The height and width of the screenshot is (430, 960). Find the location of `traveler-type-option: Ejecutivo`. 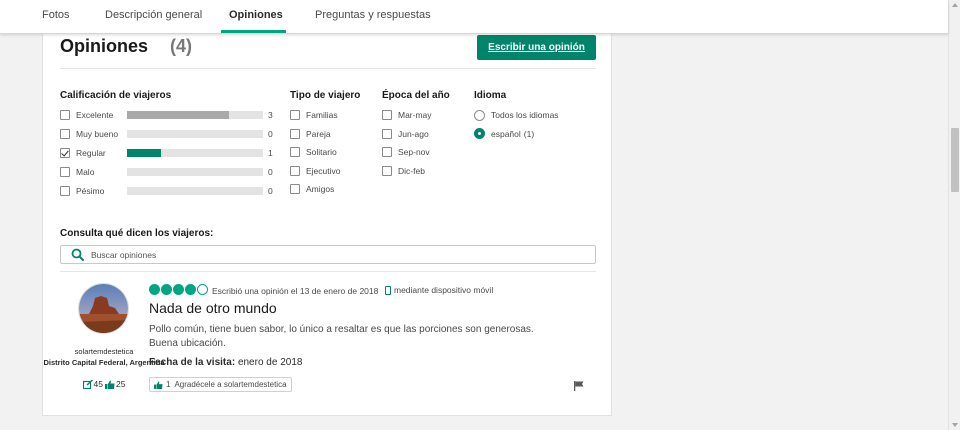

traveler-type-option: Ejecutivo is located at coordinates (315, 171).